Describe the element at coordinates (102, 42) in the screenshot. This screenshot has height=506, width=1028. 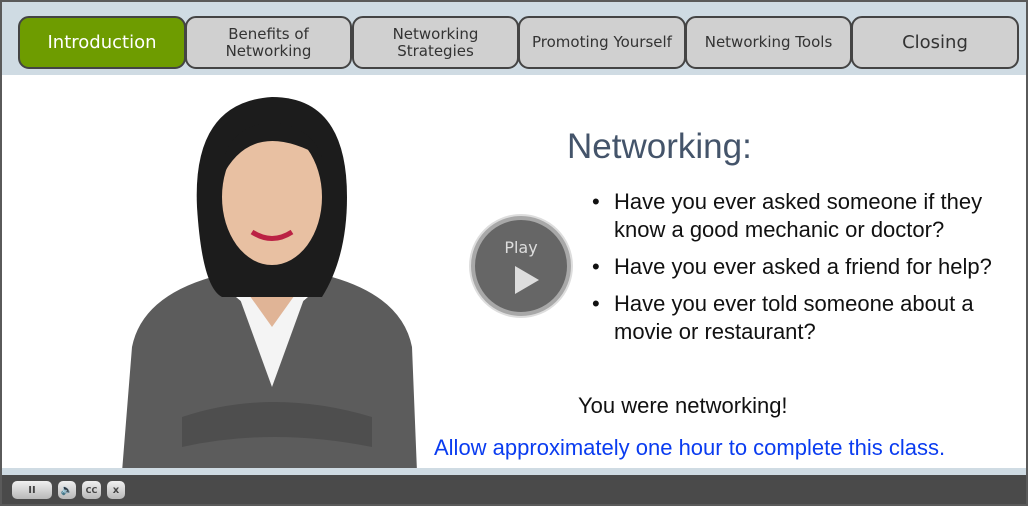
I see `tab-introduction: Introduction` at that location.